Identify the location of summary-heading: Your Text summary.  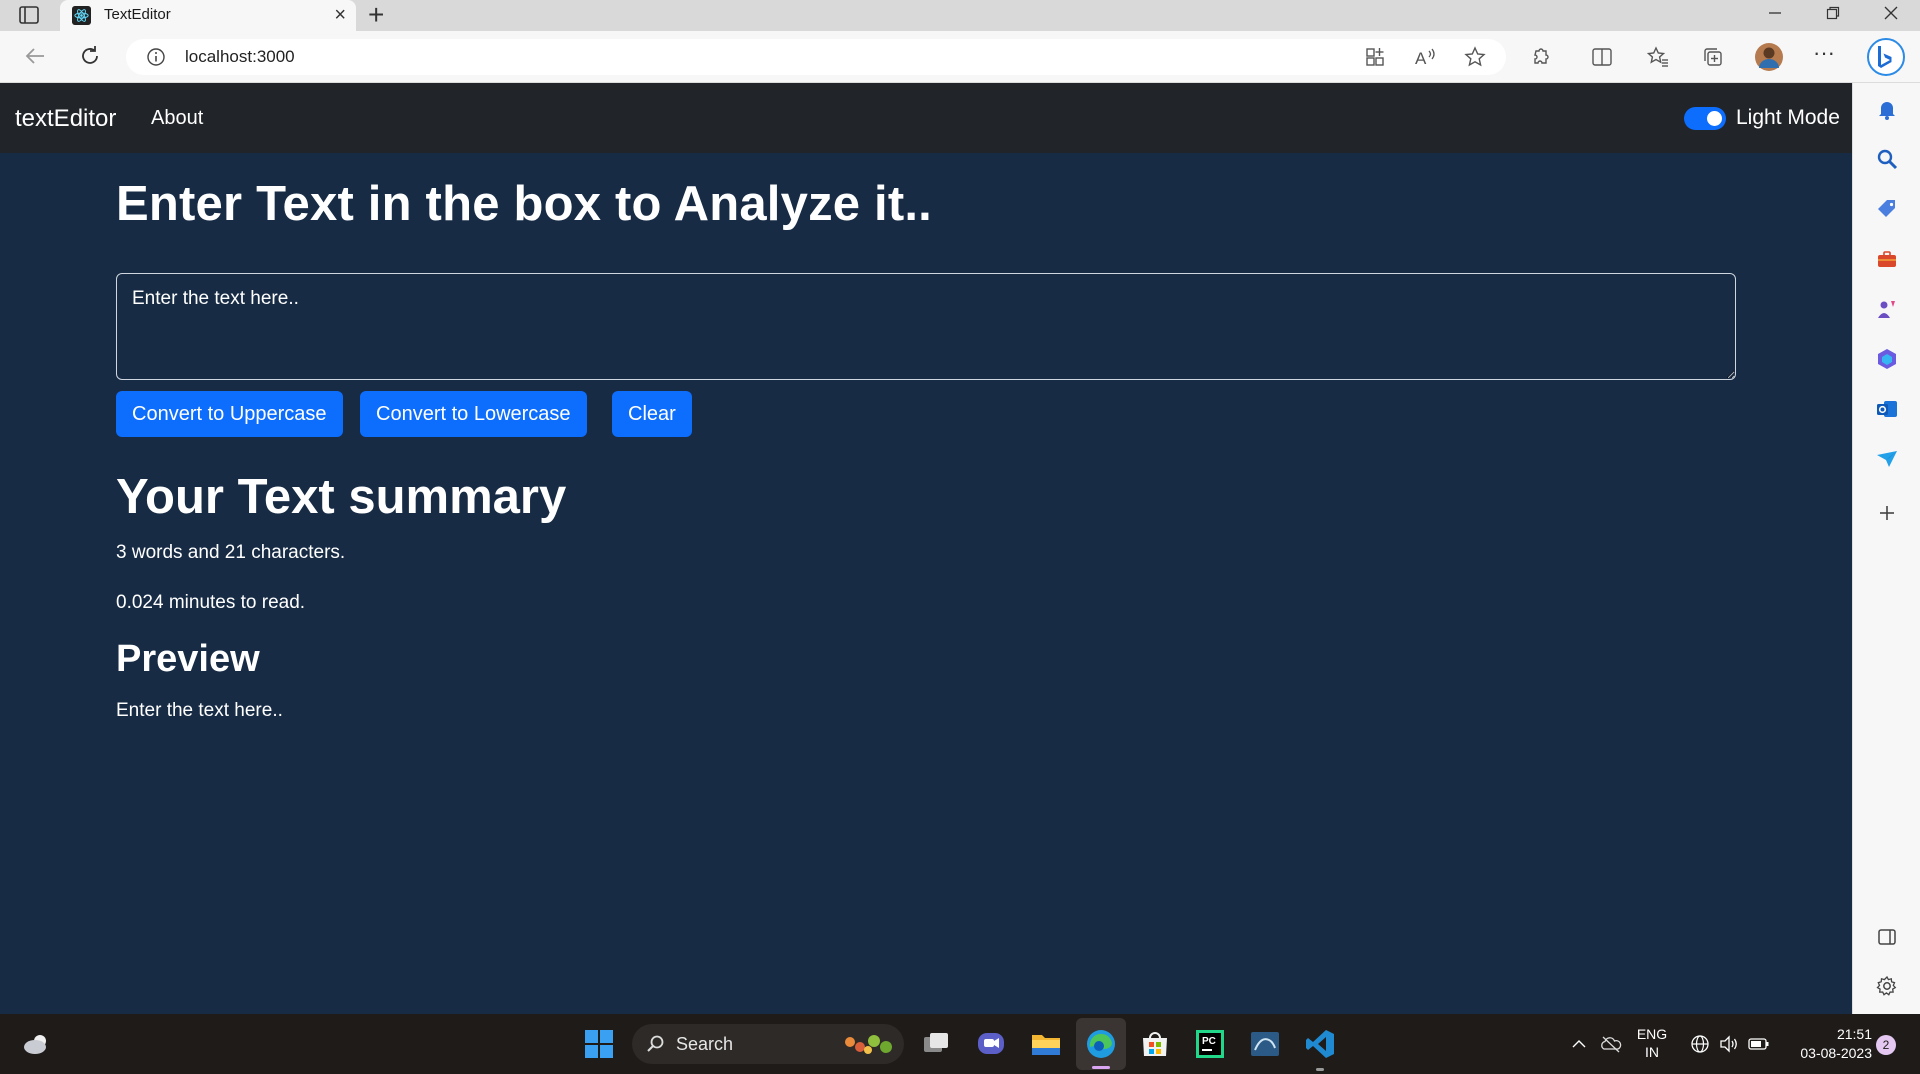
(341, 497).